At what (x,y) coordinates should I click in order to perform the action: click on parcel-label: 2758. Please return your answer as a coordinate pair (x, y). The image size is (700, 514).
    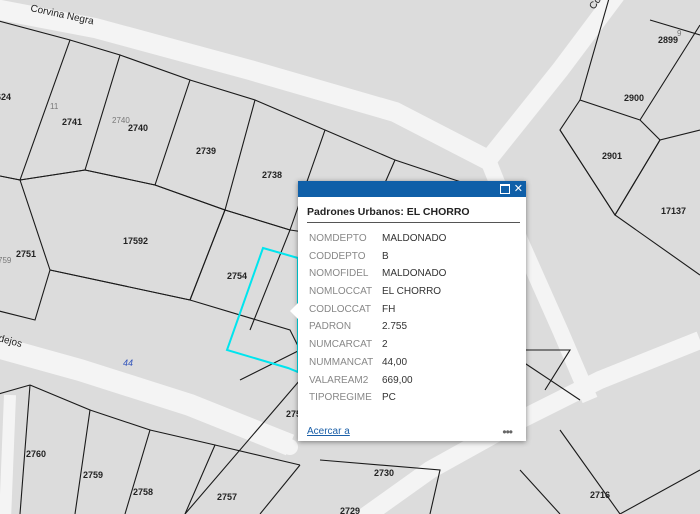
    Looking at the image, I should click on (143, 492).